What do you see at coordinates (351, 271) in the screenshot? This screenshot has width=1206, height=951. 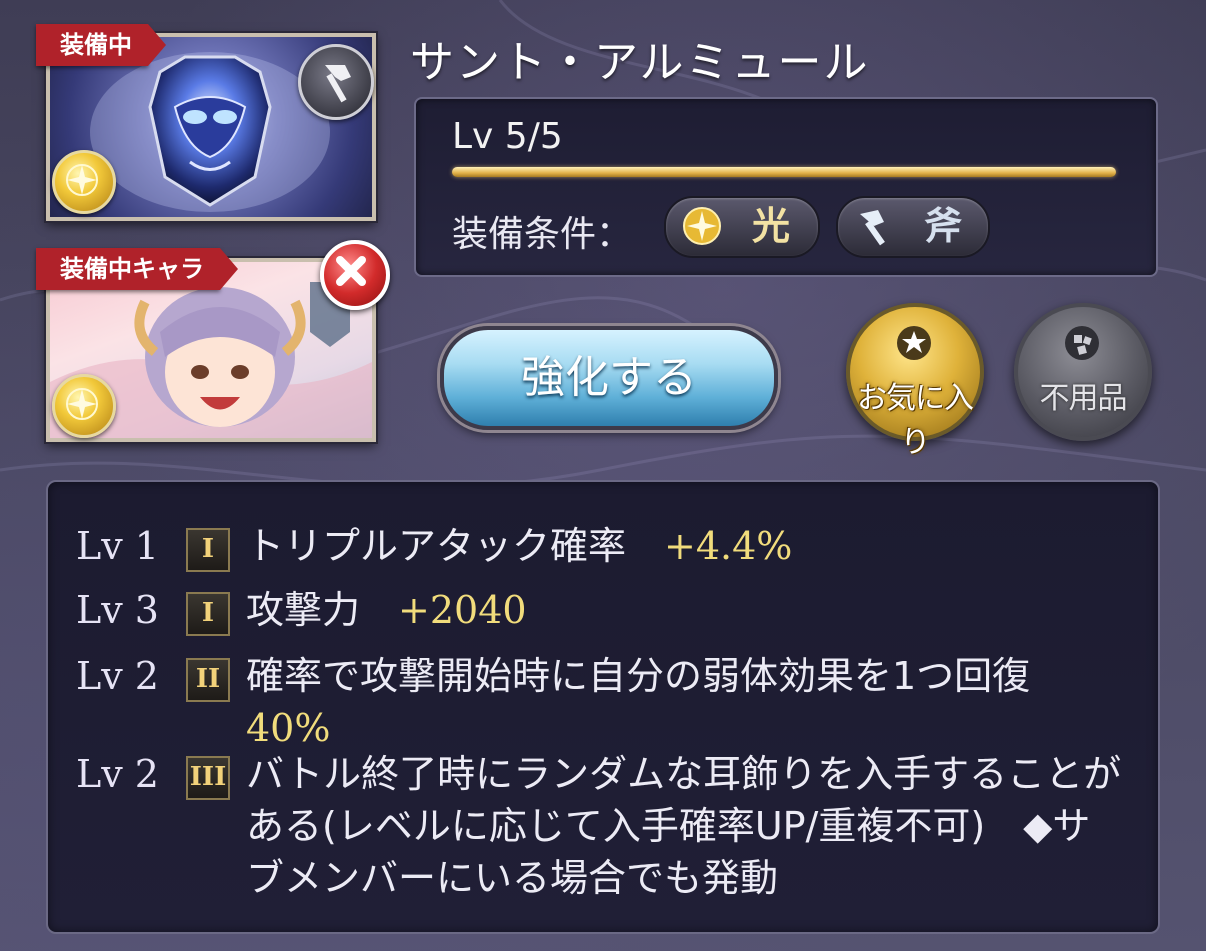 I see `close-icon` at bounding box center [351, 271].